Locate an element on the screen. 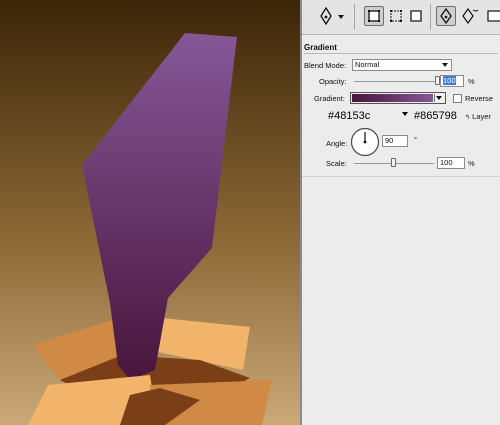 The width and height of the screenshot is (500, 425). angle-label: Angle: is located at coordinates (337, 143).